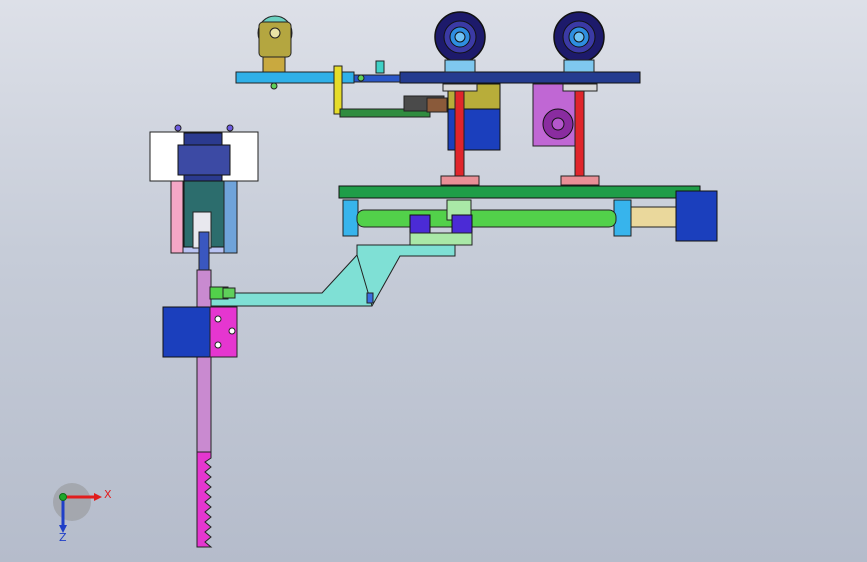 This screenshot has height=562, width=867. What do you see at coordinates (520, 77) in the screenshot?
I see `right-plate` at bounding box center [520, 77].